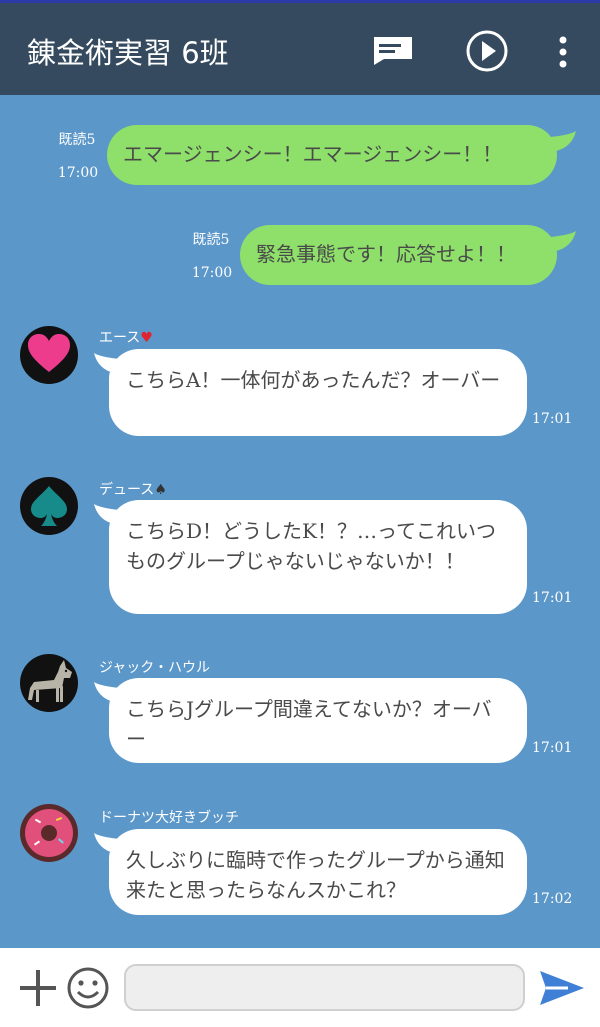  What do you see at coordinates (88, 988) in the screenshot?
I see `emoji-icon` at bounding box center [88, 988].